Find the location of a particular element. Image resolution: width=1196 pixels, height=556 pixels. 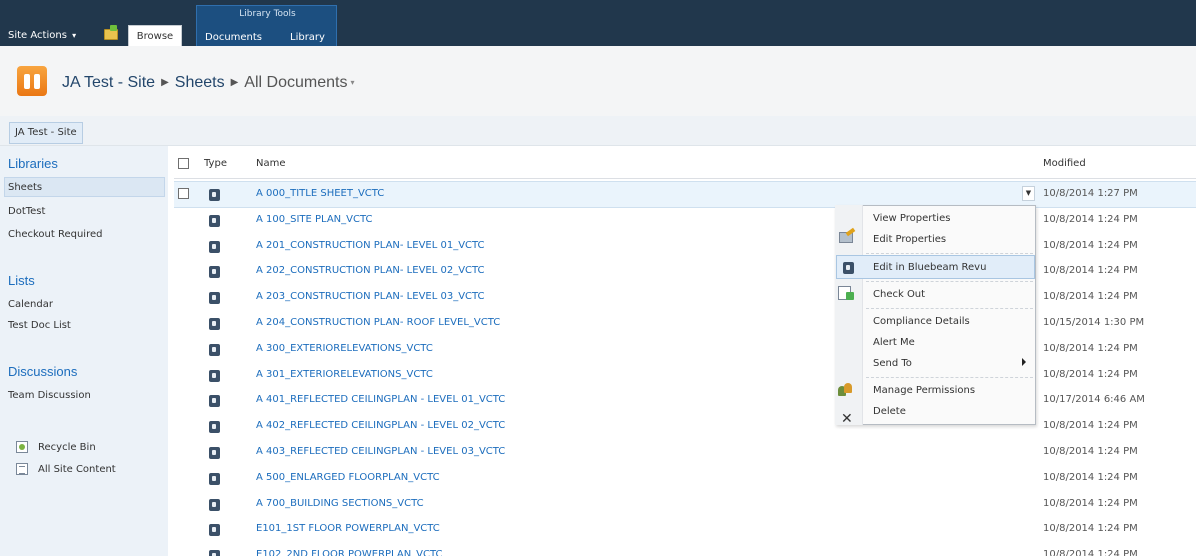

all-site-content-icon is located at coordinates (22, 469).